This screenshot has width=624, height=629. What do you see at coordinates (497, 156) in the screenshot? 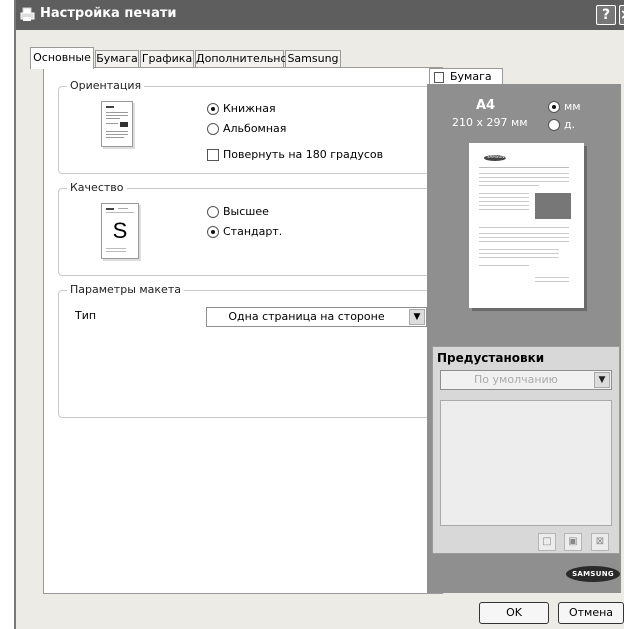
I see `preview-samsung-logo-text: SAMSUNG` at bounding box center [497, 156].